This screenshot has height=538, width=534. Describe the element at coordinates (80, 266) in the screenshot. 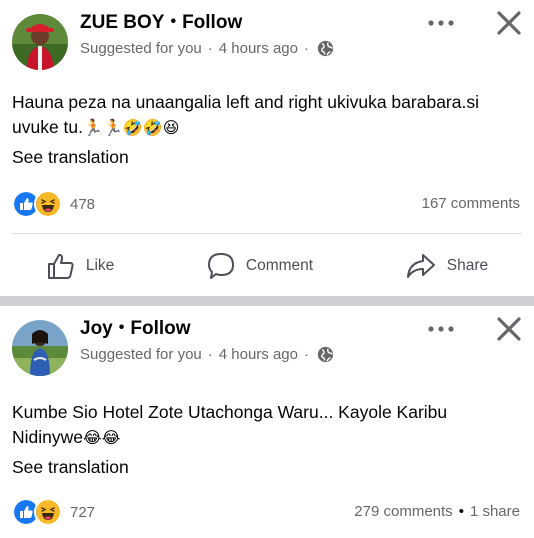

I see `like-button: Like` at that location.